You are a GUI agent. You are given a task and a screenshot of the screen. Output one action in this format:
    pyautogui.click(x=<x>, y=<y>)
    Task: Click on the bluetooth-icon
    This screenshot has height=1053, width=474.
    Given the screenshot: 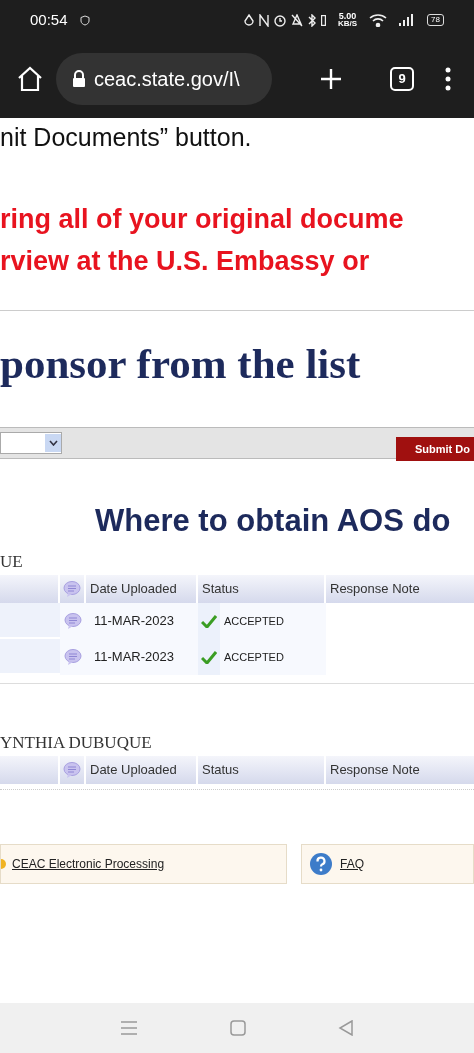 What is the action you would take?
    pyautogui.click(x=311, y=20)
    